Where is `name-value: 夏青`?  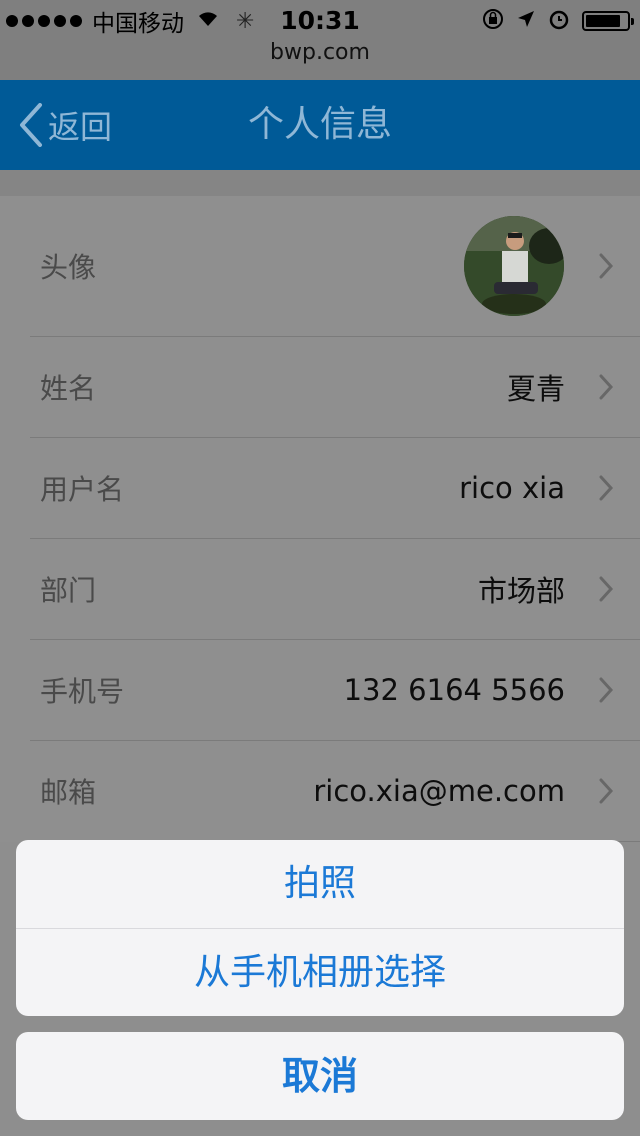 name-value: 夏青 is located at coordinates (535, 389).